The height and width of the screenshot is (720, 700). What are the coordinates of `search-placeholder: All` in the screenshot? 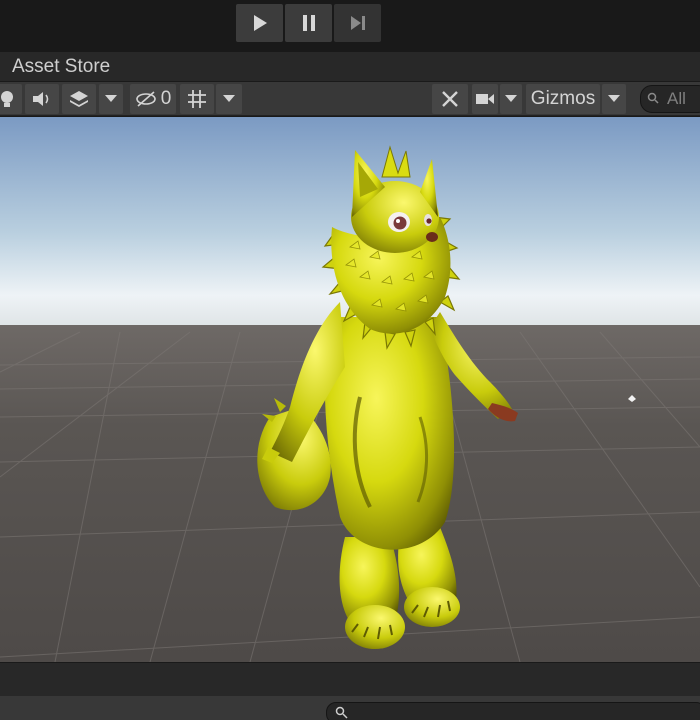 It's located at (676, 98).